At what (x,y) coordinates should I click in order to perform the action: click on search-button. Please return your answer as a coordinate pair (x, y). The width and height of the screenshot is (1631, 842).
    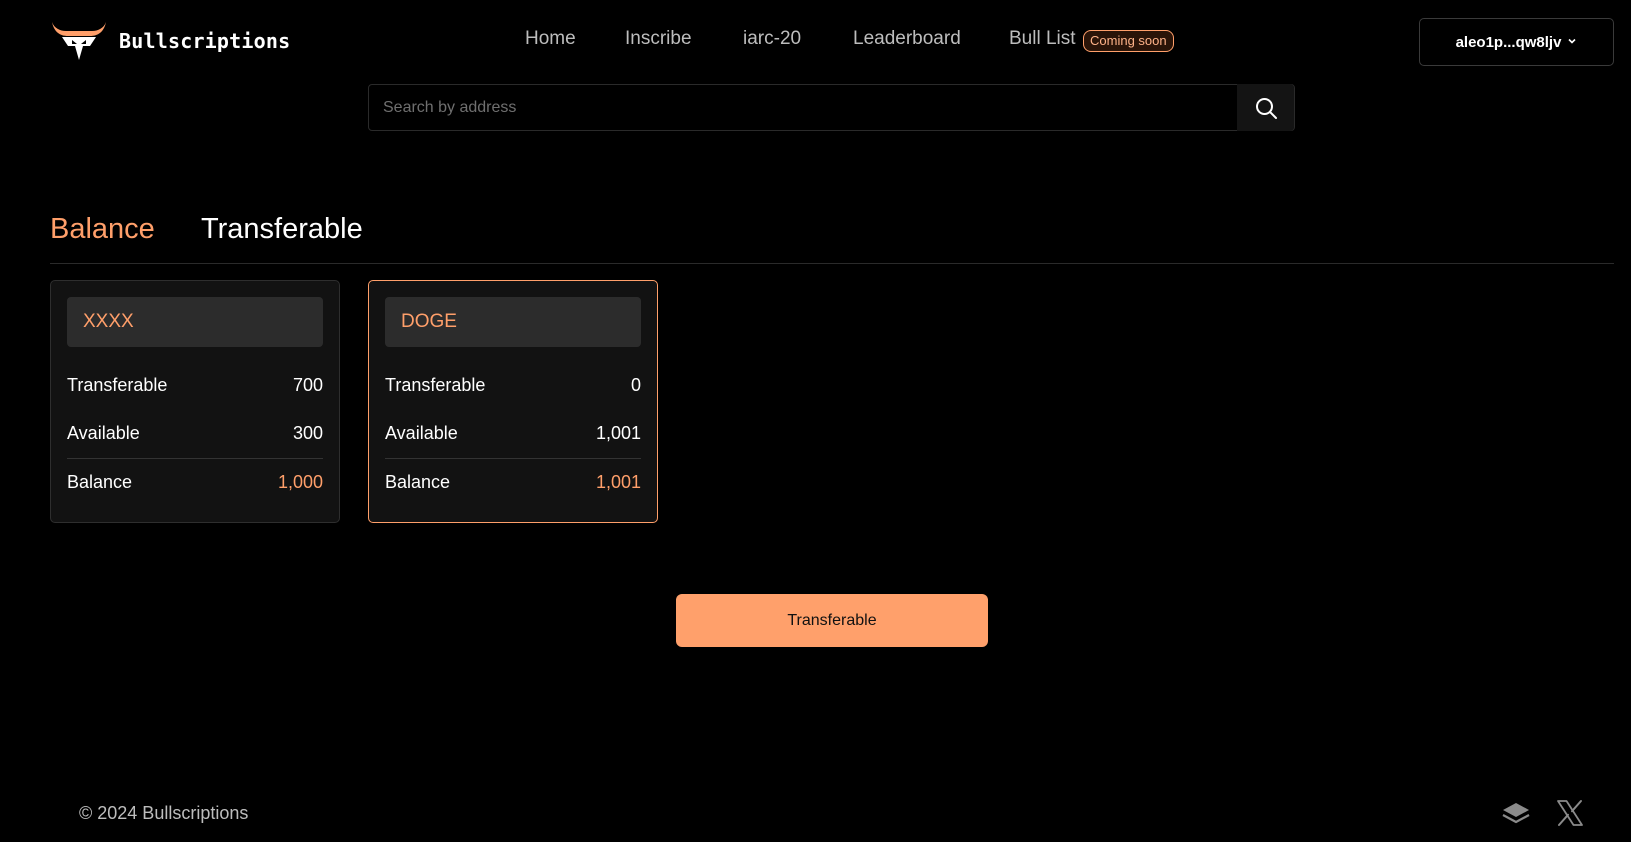
    Looking at the image, I should click on (1265, 107).